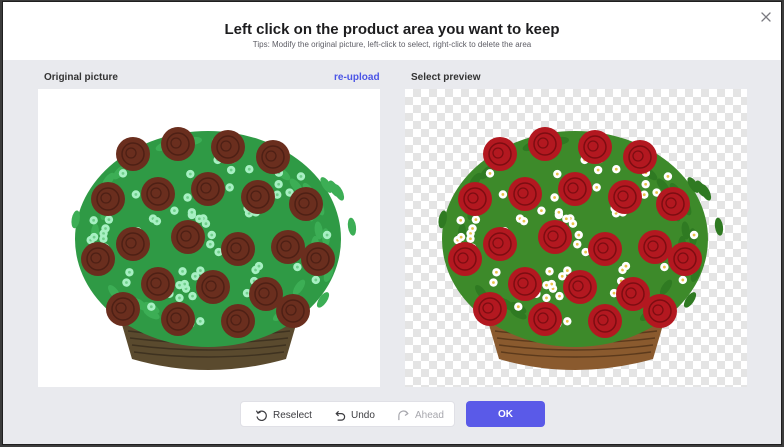 The image size is (784, 447). I want to click on close-icon, so click(766, 17).